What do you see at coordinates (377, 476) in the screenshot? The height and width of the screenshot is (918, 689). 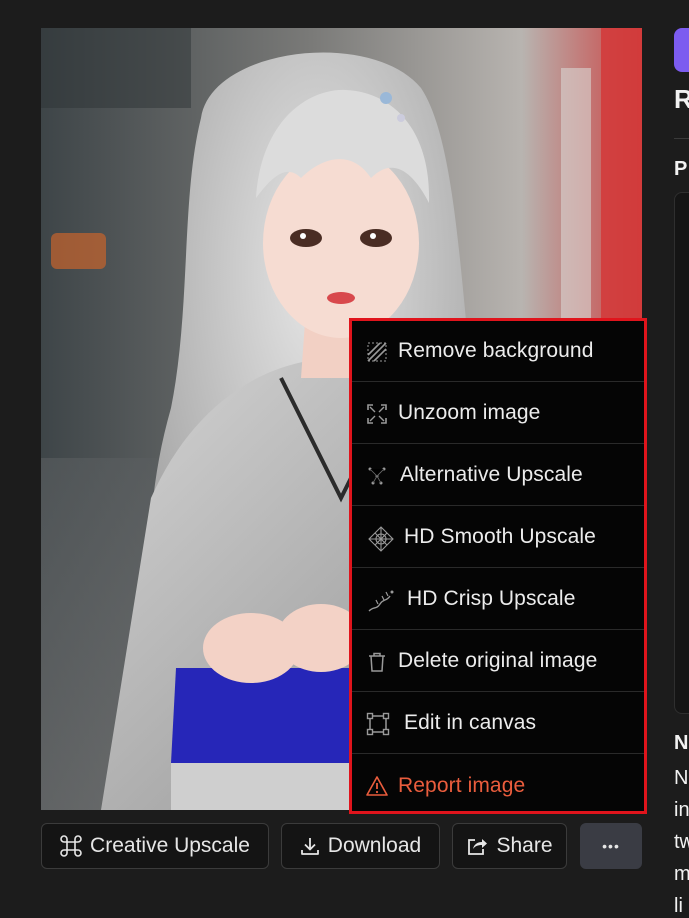 I see `alternative-upscale-icon` at bounding box center [377, 476].